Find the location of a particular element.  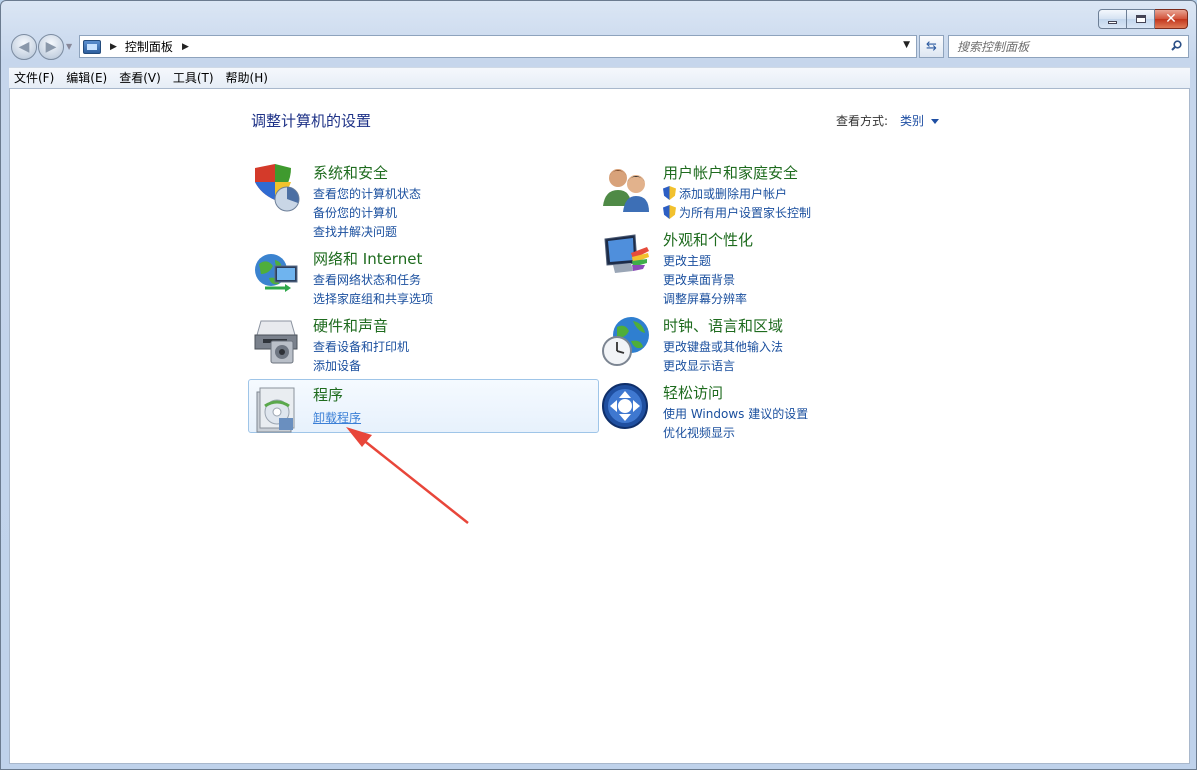

close-button: ✕ is located at coordinates (1171, 19).